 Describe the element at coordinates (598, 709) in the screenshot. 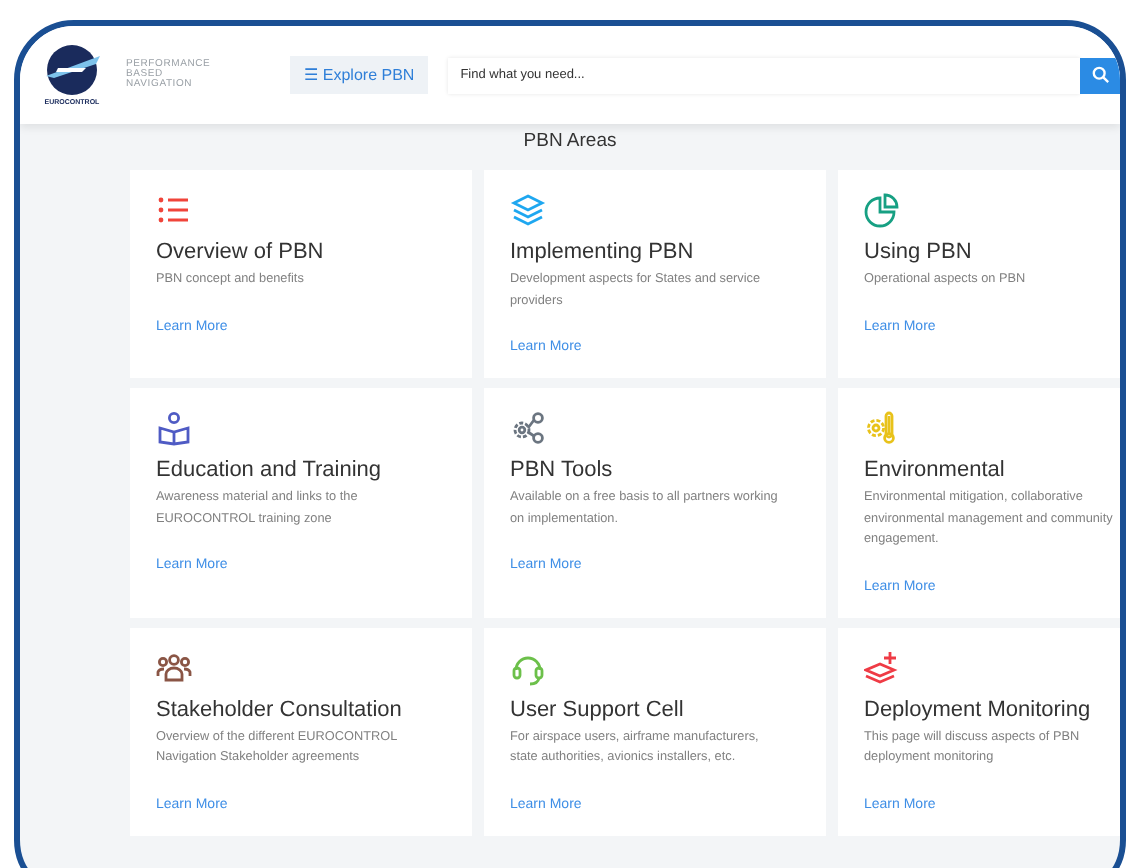

I see `card-title: User Support Cell` at that location.